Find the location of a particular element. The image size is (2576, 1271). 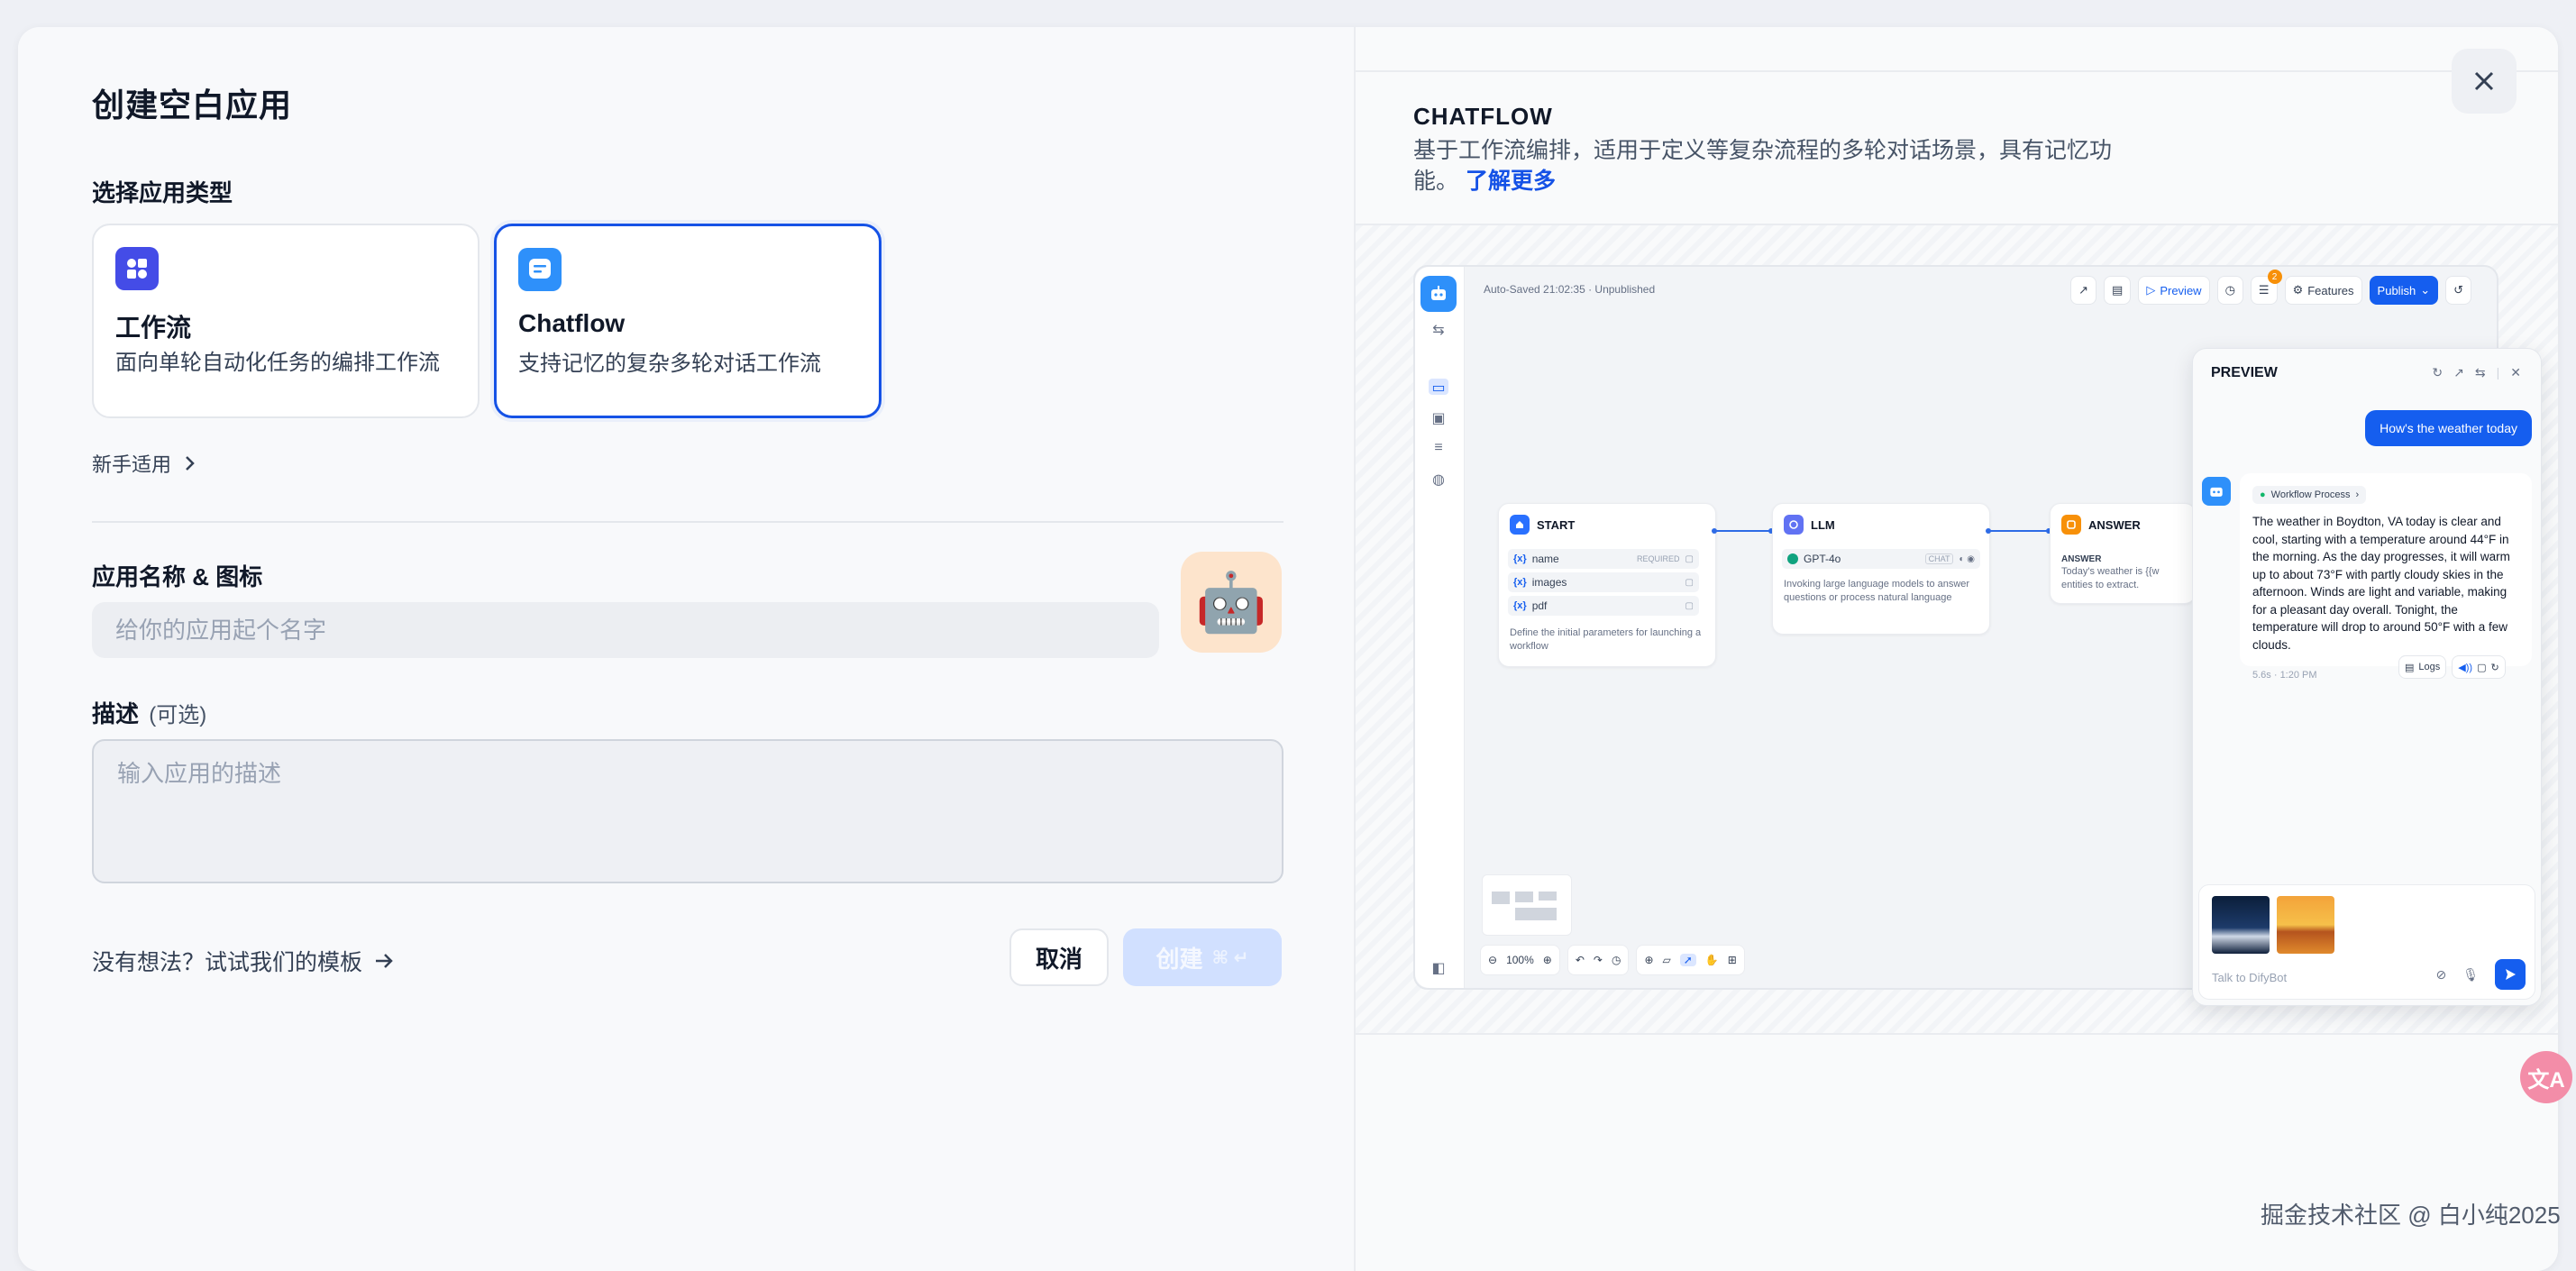

model-name: GPT-4o is located at coordinates (1822, 559).